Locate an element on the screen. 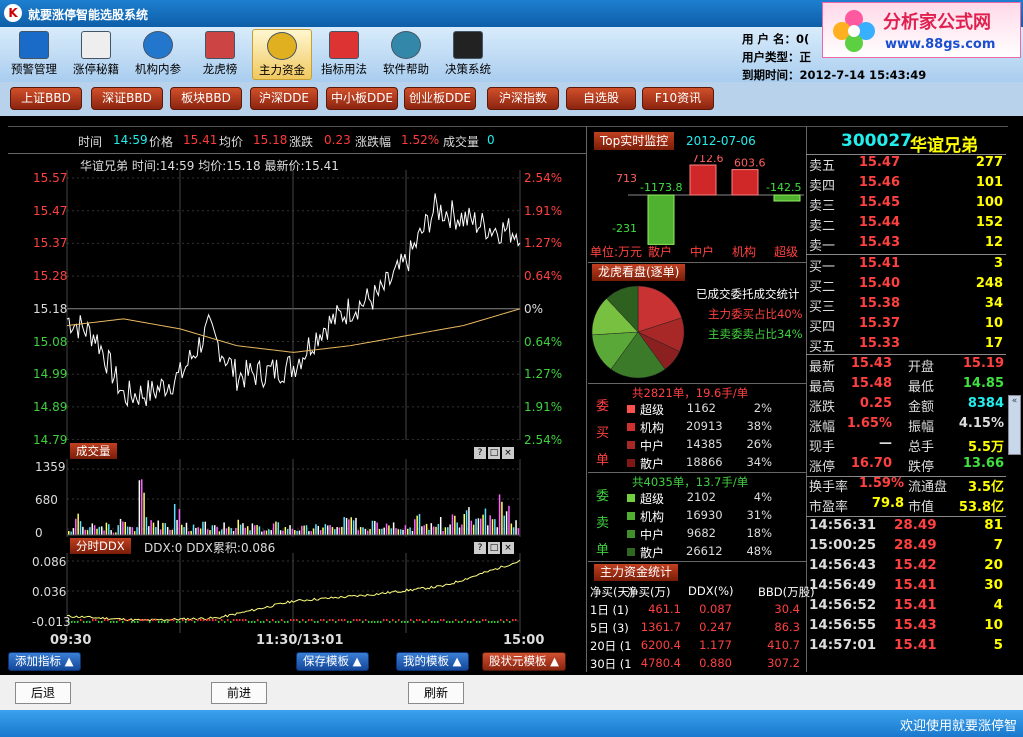  tick-row: 14:56:49 15.41 30 is located at coordinates (906, 587).